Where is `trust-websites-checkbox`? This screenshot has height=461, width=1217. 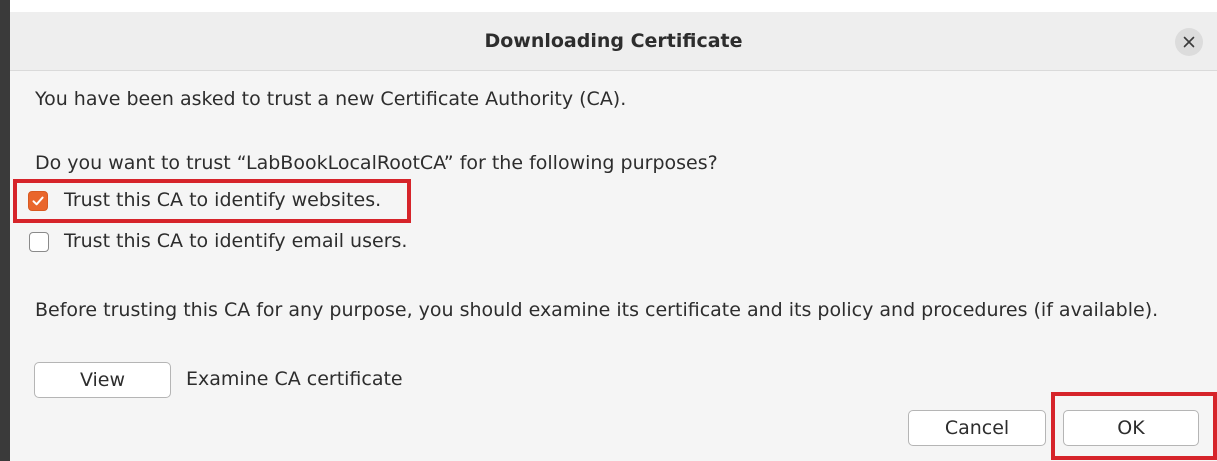 trust-websites-checkbox is located at coordinates (38, 201).